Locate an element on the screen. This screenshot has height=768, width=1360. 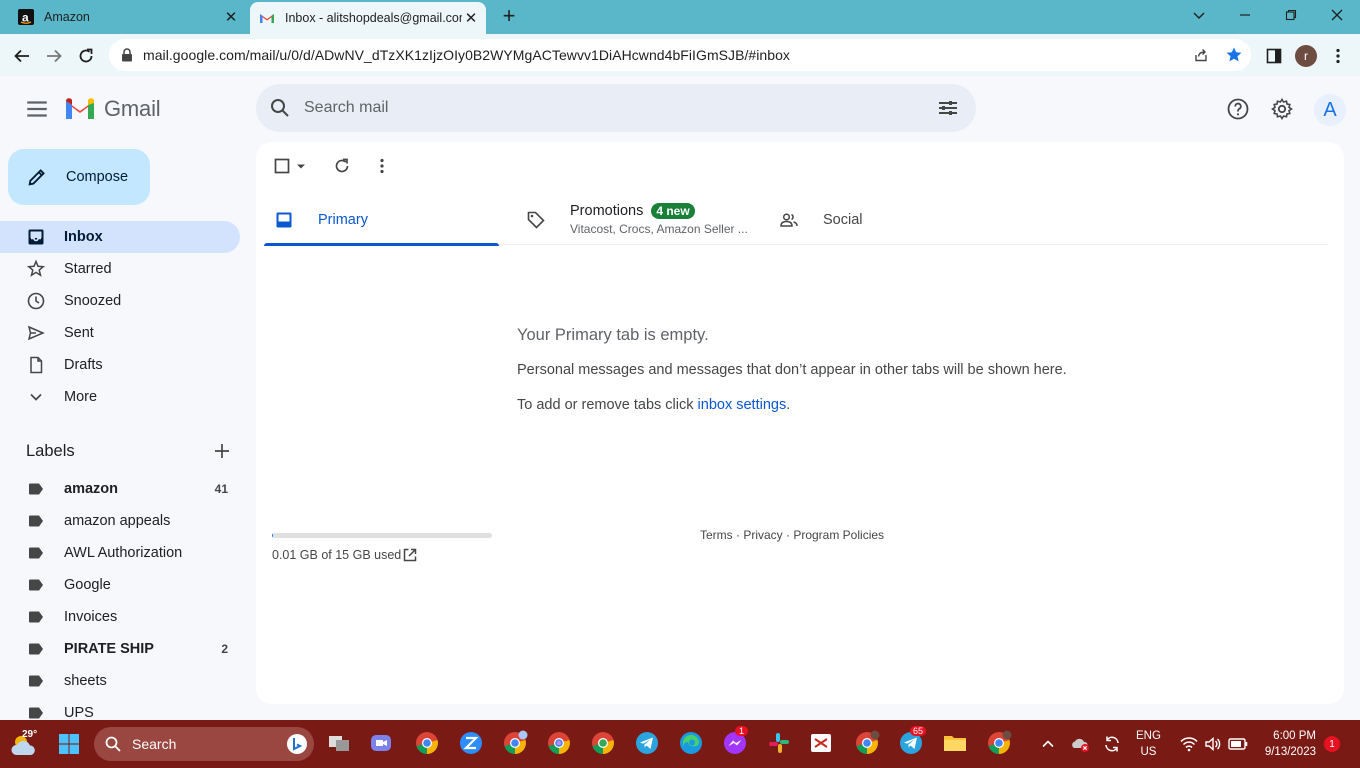
label-item-google: Google is located at coordinates (120, 585).